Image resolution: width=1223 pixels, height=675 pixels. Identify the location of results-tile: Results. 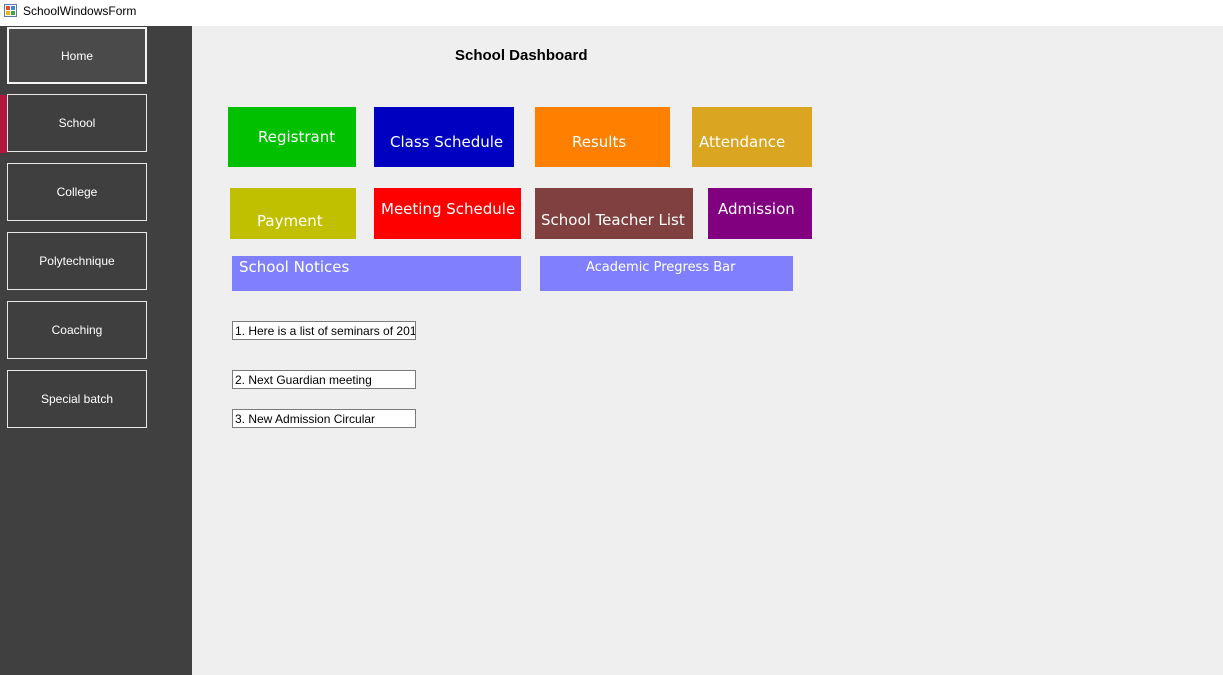
(602, 137).